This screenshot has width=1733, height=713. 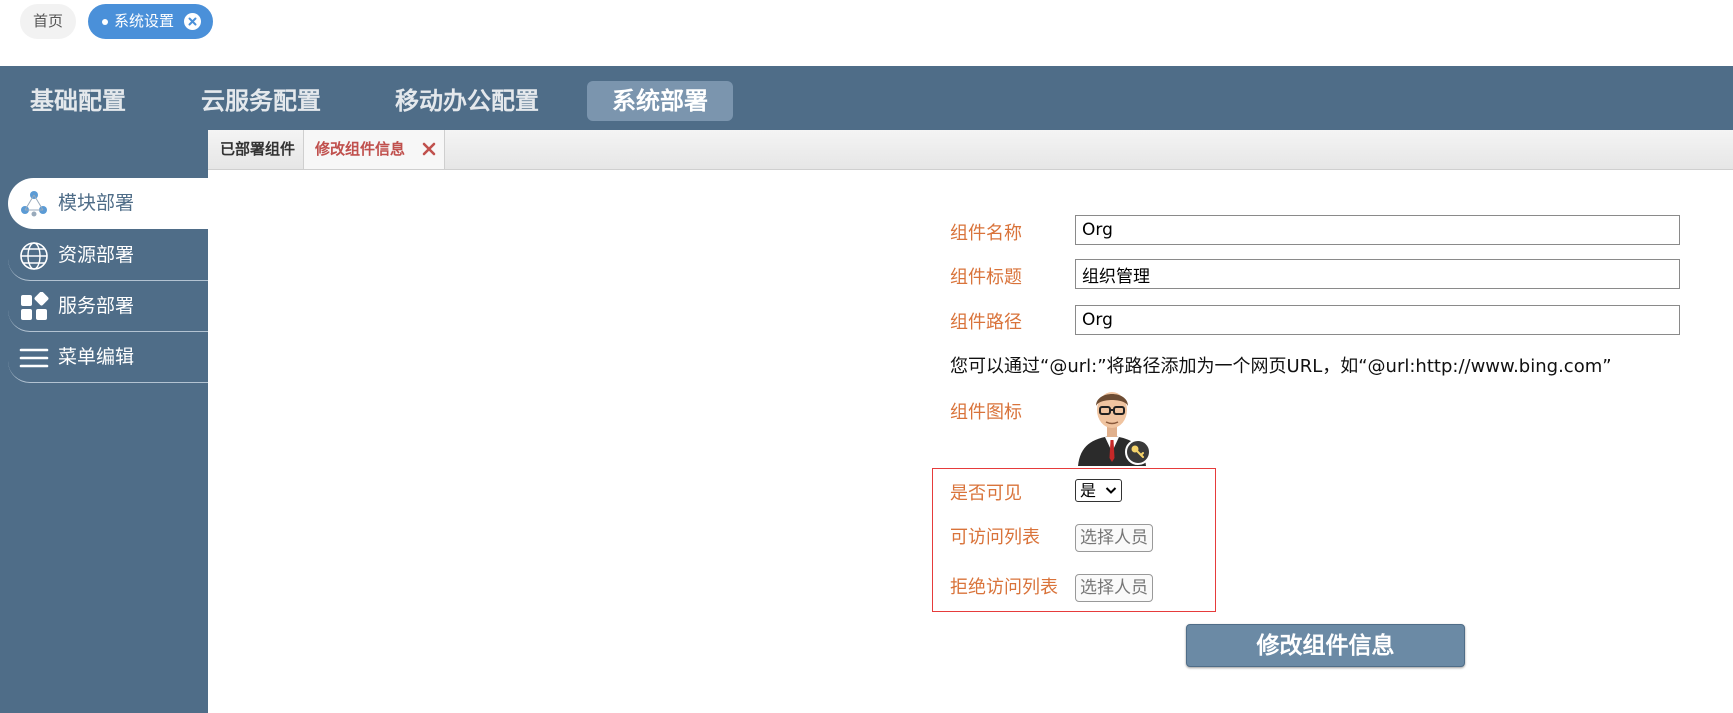 I want to click on sidebar: 模块部署 资源部署 服务部署 菜单编辑, so click(x=104, y=421).